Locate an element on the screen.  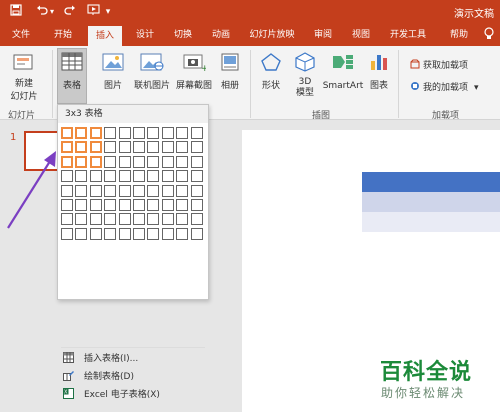
annotation-arrow is located at coordinates (31, 190).